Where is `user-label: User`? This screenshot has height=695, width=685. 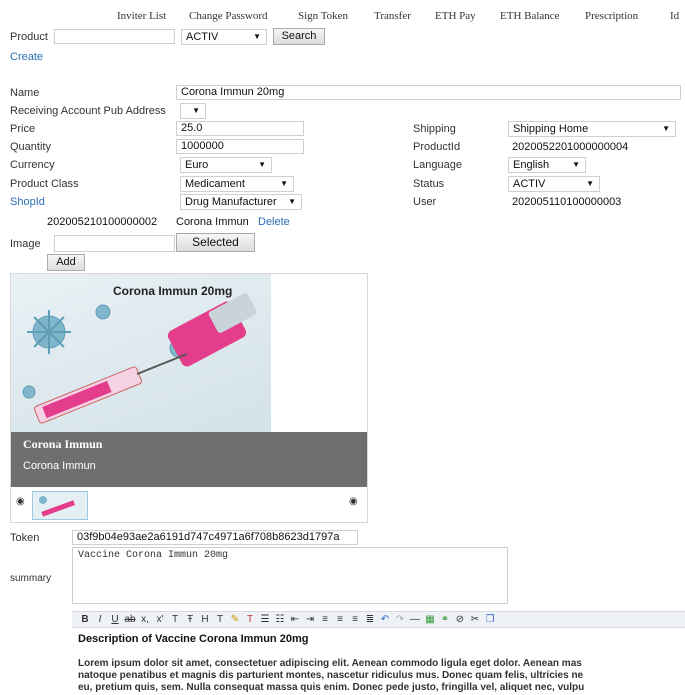
user-label: User is located at coordinates (425, 202).